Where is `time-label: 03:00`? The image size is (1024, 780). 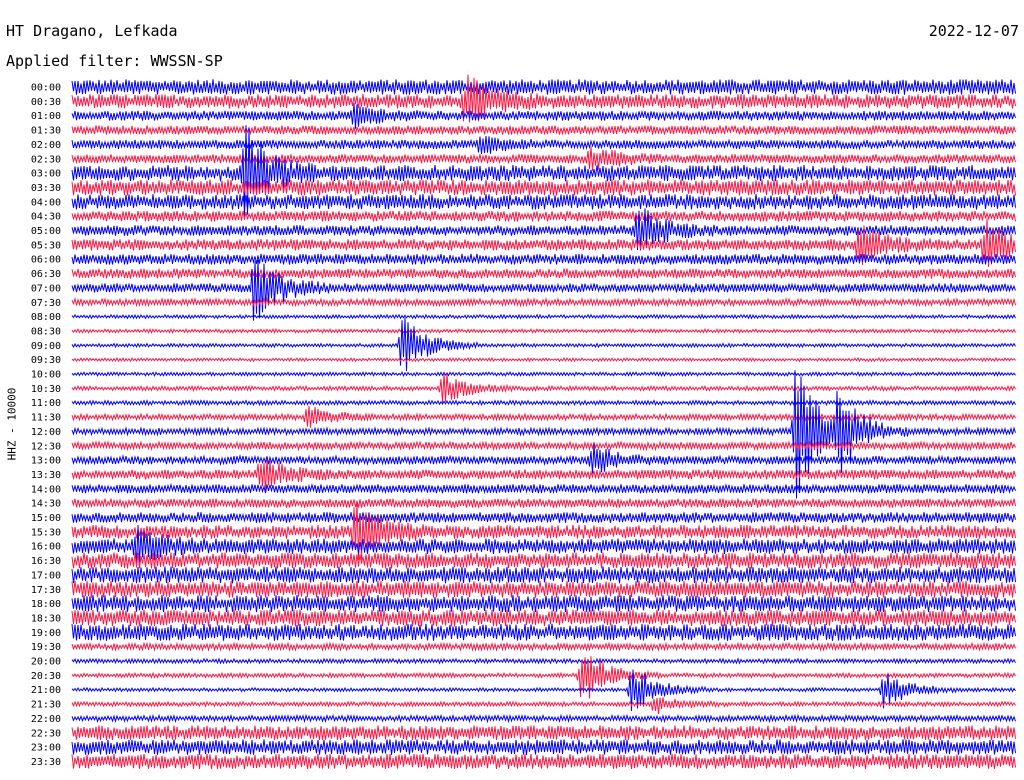
time-label: 03:00 is located at coordinates (46, 174).